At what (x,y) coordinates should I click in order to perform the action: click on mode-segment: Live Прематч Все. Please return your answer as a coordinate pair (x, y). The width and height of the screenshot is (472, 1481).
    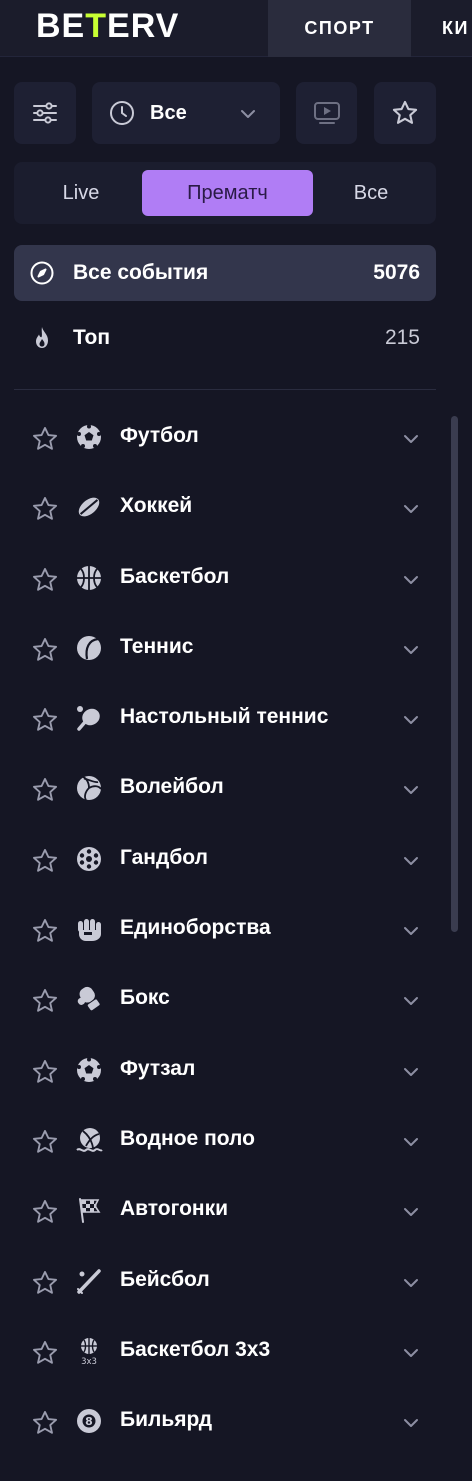
    Looking at the image, I should click on (225, 193).